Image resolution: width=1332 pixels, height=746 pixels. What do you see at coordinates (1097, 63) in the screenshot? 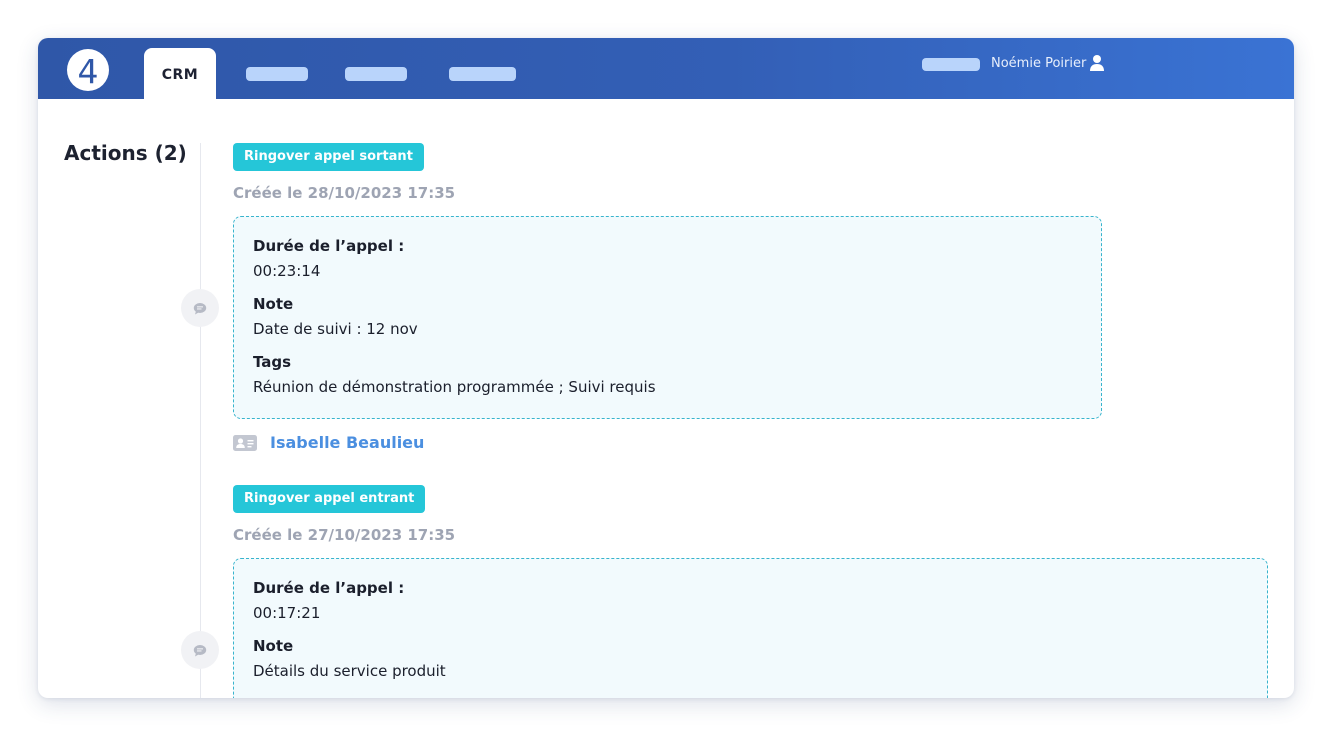
I see `user-icon` at bounding box center [1097, 63].